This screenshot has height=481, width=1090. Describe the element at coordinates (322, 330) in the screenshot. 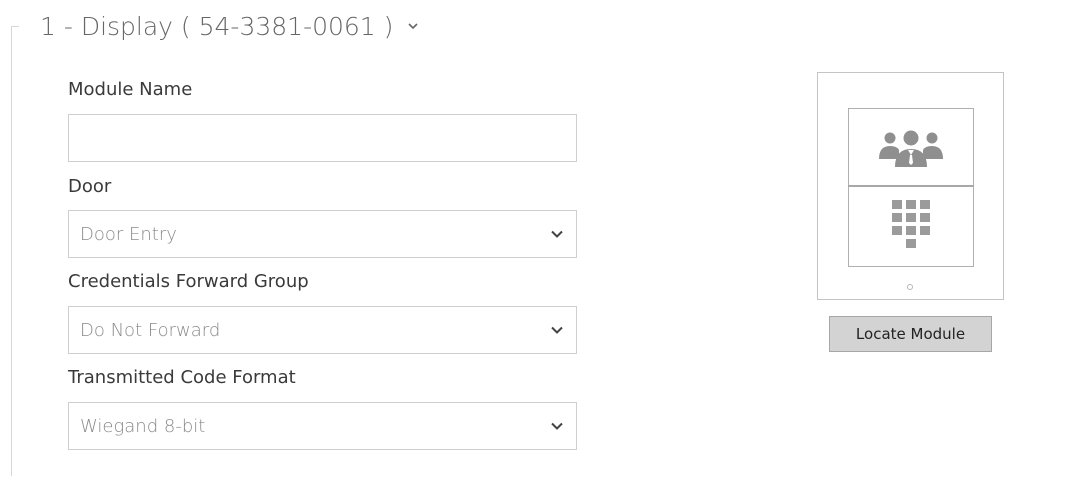

I see `credentials-forward-group-select: Do Not Forward` at that location.